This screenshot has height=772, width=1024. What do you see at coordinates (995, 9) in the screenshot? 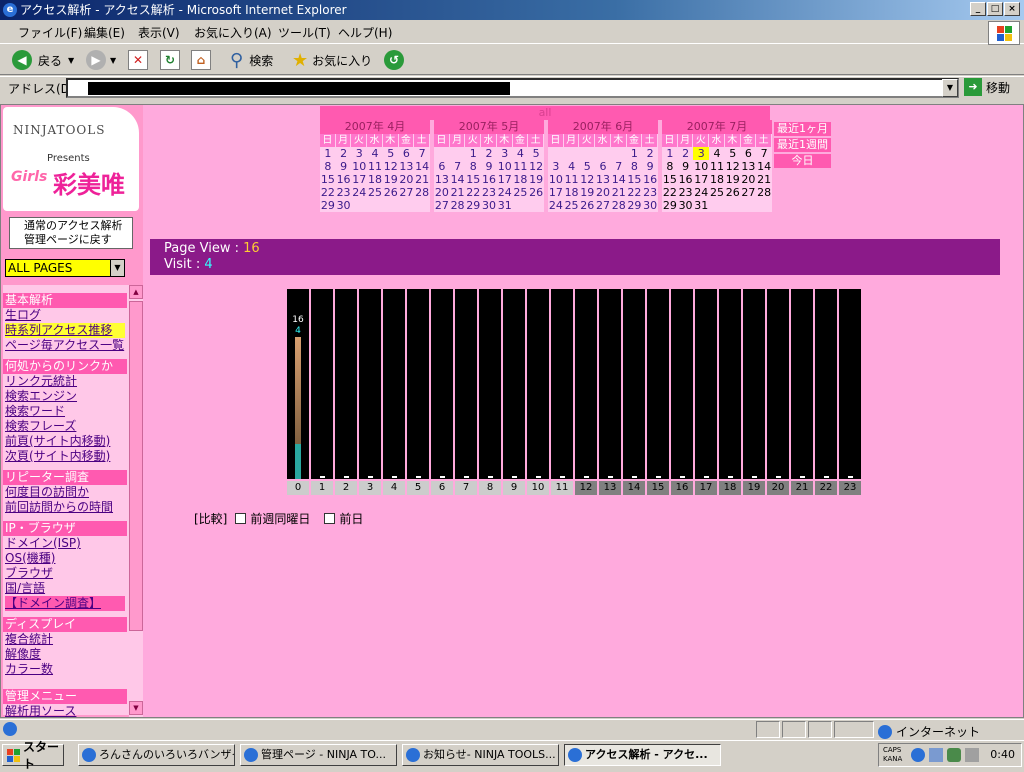
I see `maximize-button: □` at bounding box center [995, 9].